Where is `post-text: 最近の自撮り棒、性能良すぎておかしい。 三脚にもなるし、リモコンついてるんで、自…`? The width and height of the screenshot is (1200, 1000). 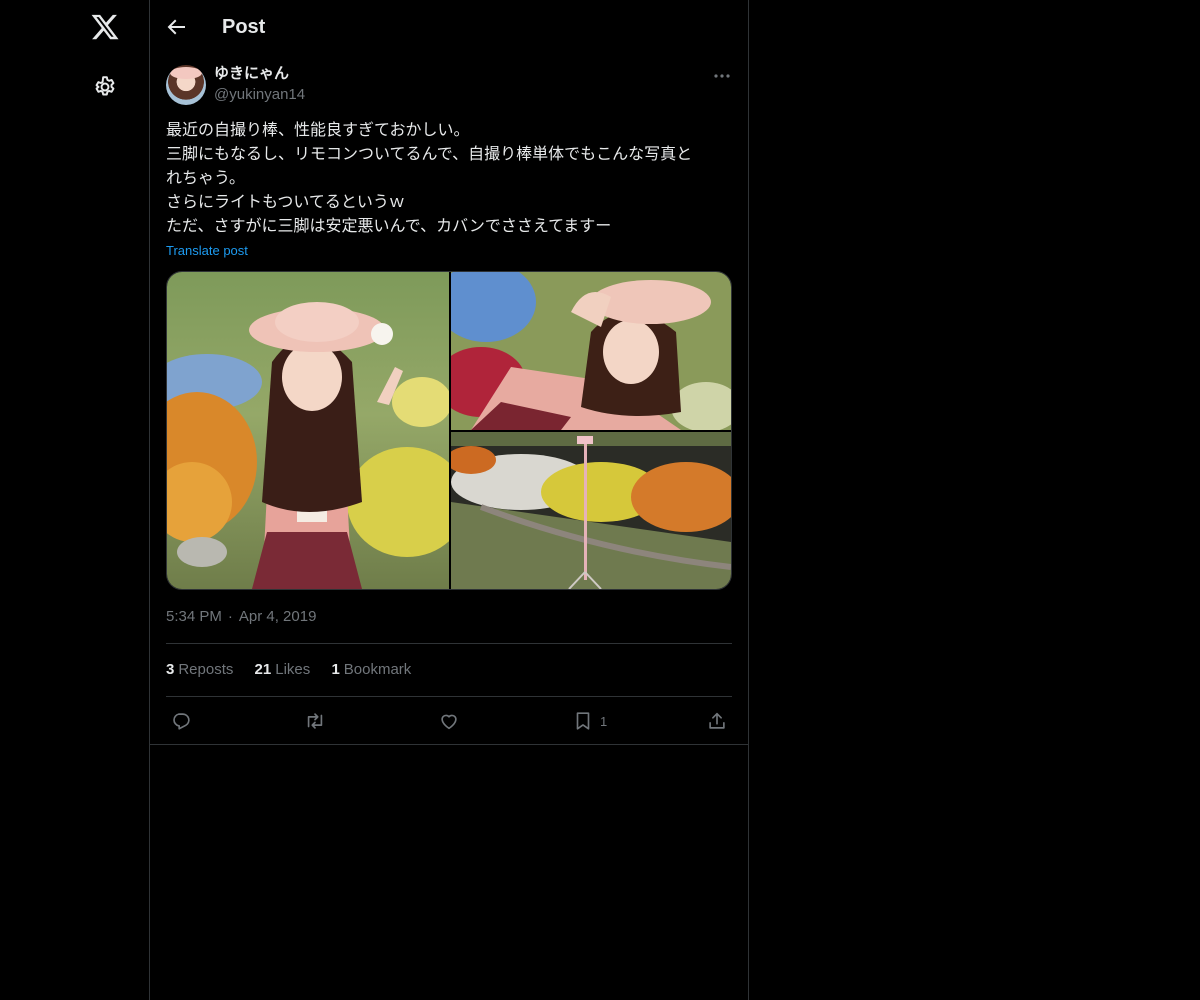 post-text: 最近の自撮り棒、性能良すぎておかしい。 三脚にもなるし、リモコンついてるんで、自… is located at coordinates (449, 179).